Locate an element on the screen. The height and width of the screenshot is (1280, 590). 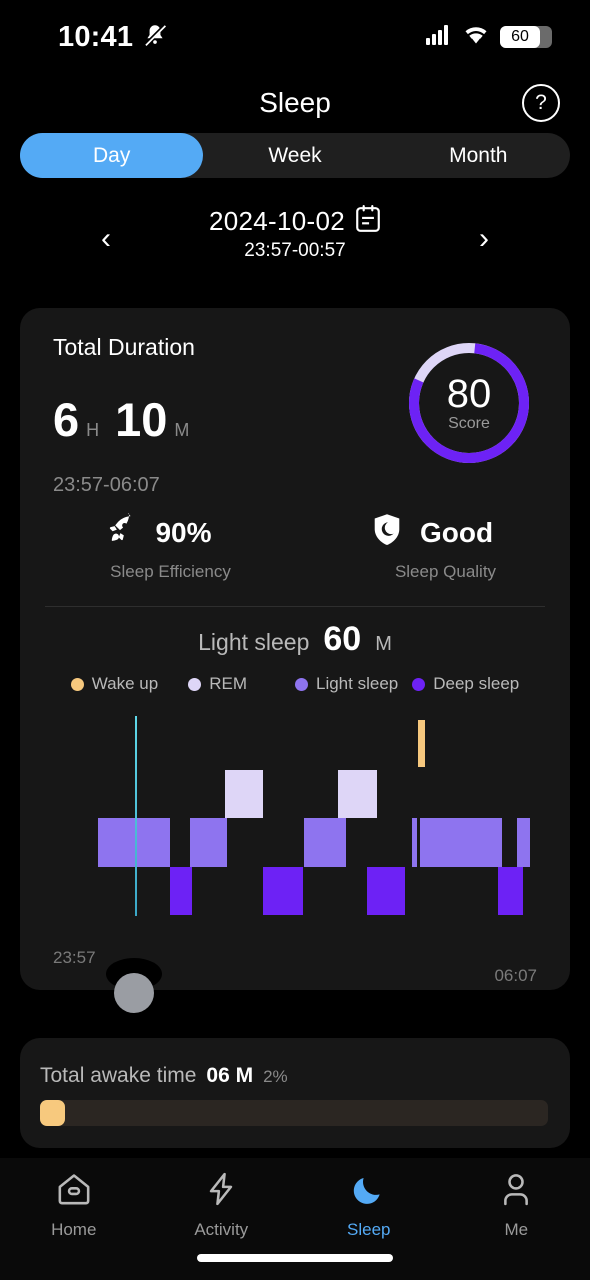
quality-label: Sleep Quality is located at coordinates (445, 571).